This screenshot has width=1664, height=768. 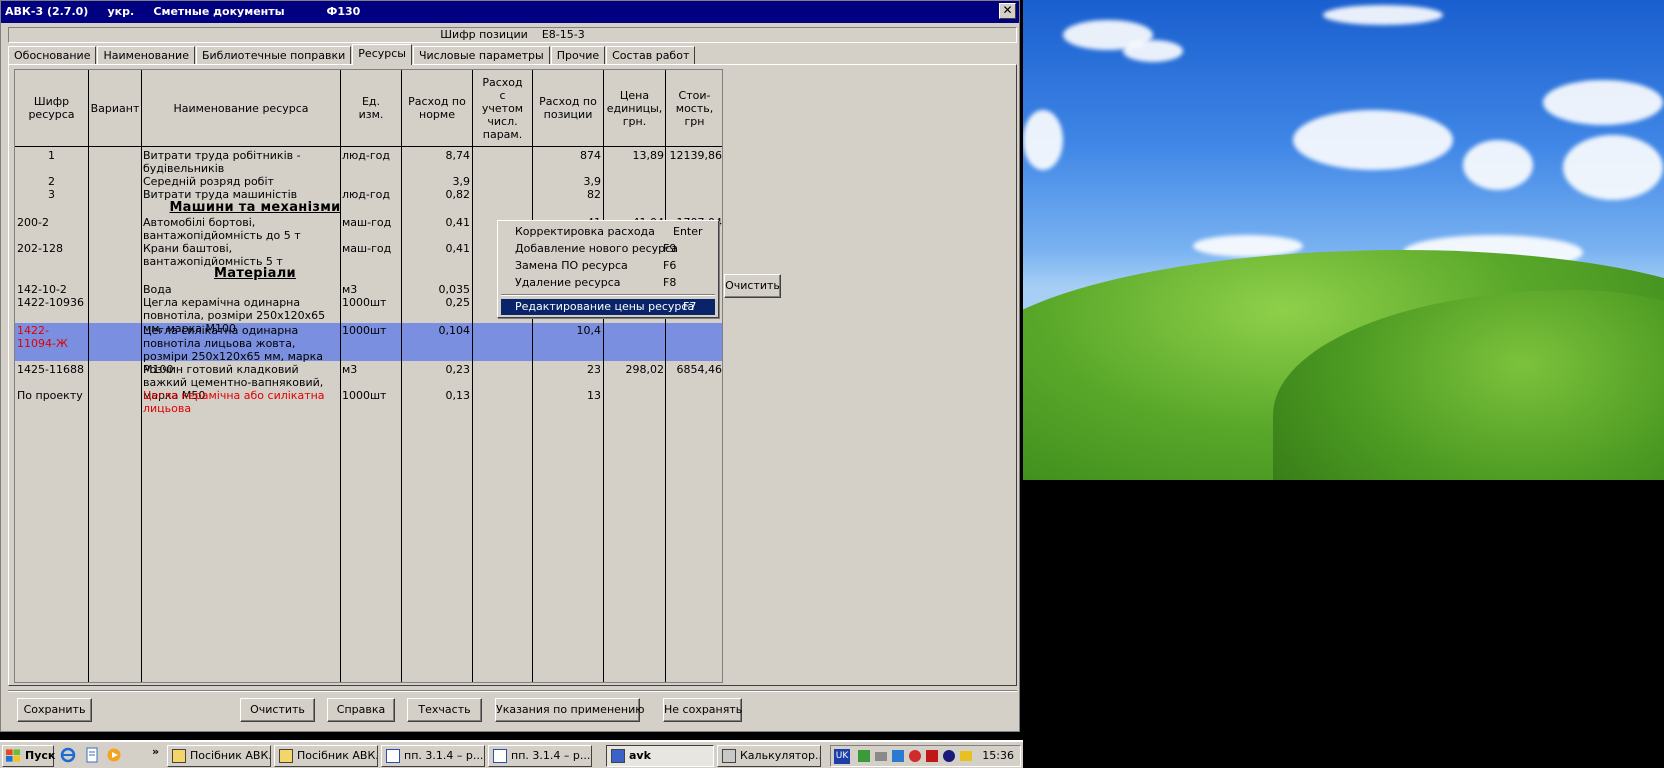 I want to click on quicklaunch-chevron-icon: », so click(x=155, y=751).